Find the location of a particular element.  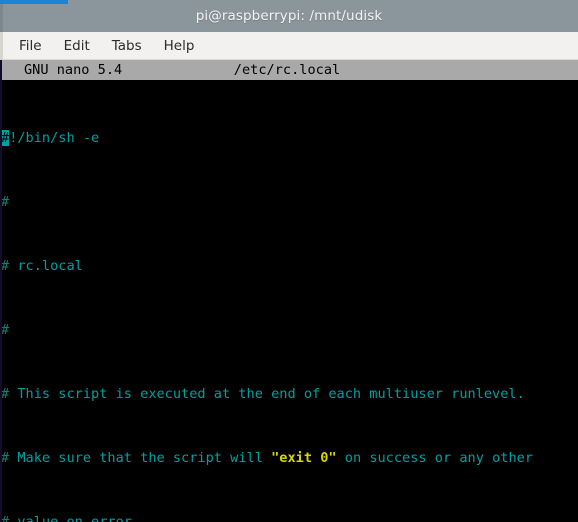

nano-header-bar: GNU nano 5.4 /etc/rc.local is located at coordinates (289, 70).